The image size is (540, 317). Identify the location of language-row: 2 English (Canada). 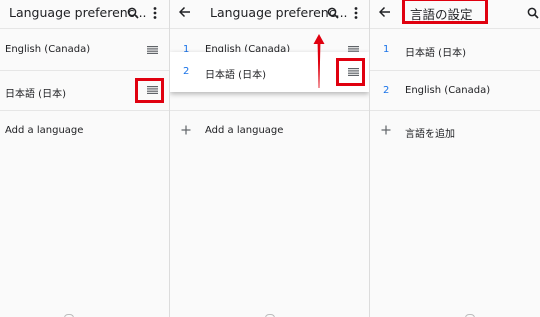
(455, 91).